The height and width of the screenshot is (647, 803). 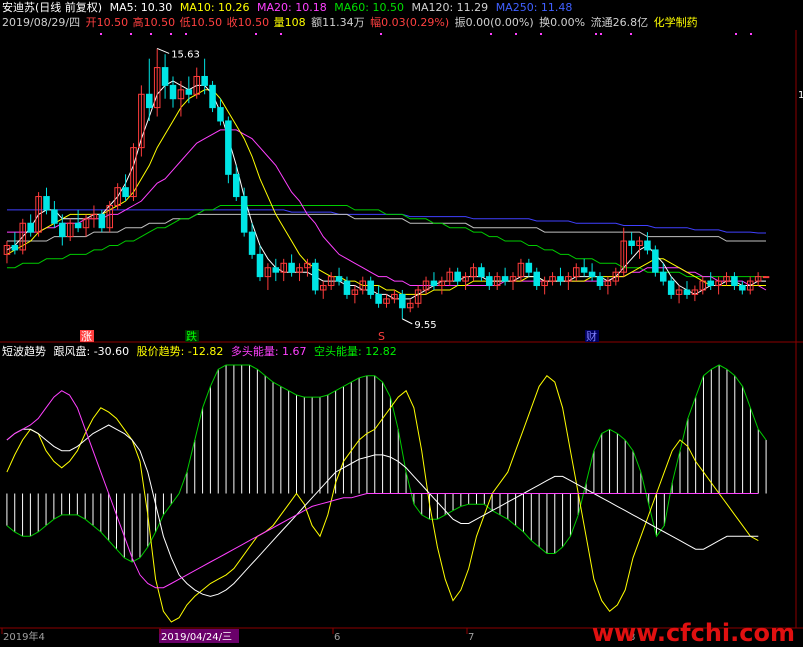 I want to click on low-pointer, so click(x=407, y=321).